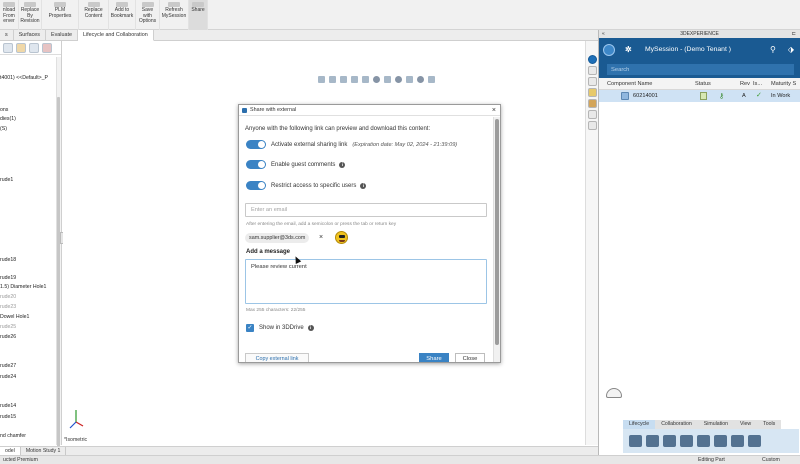 This screenshot has height=464, width=800. Describe the element at coordinates (94, 15) in the screenshot. I see `replace-content-button: Replace Content` at that location.